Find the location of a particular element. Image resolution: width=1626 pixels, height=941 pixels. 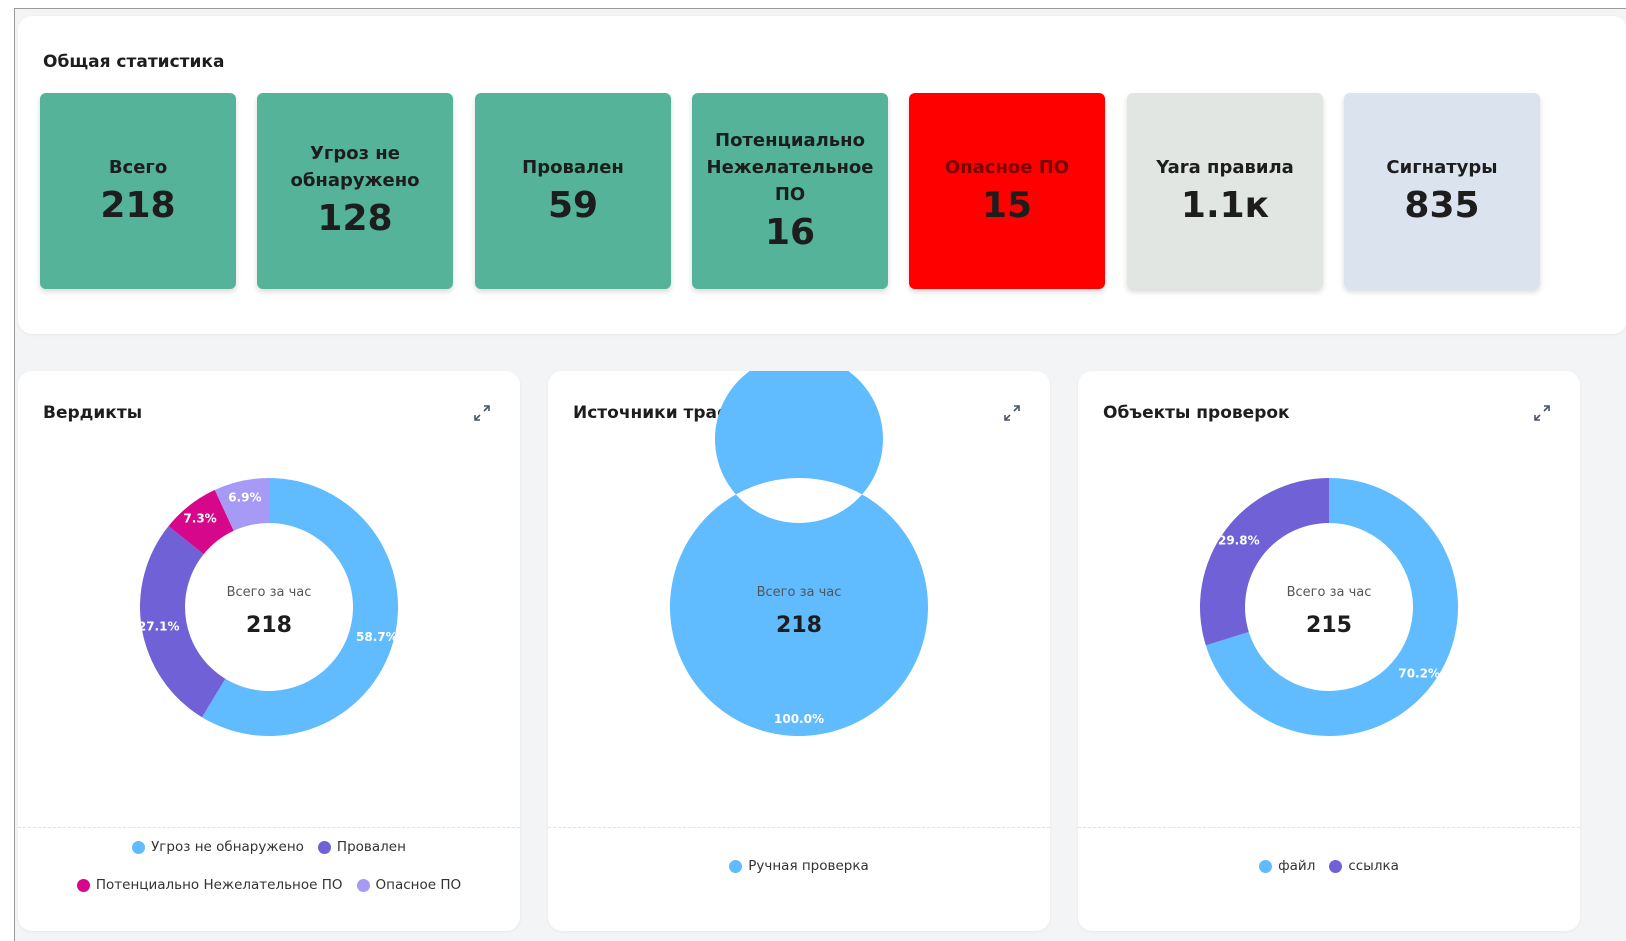

stat-tile: Всего 218 is located at coordinates (138, 191).